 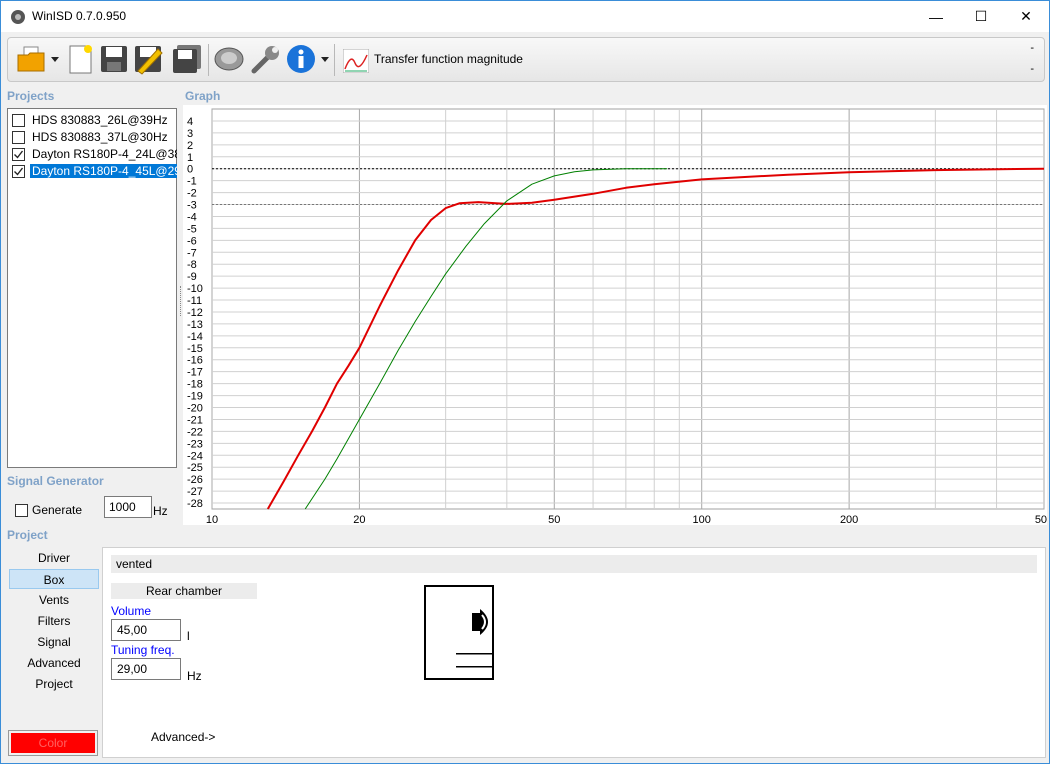 What do you see at coordinates (184, 591) in the screenshot?
I see `rear-chamber-header: Rear chamber` at bounding box center [184, 591].